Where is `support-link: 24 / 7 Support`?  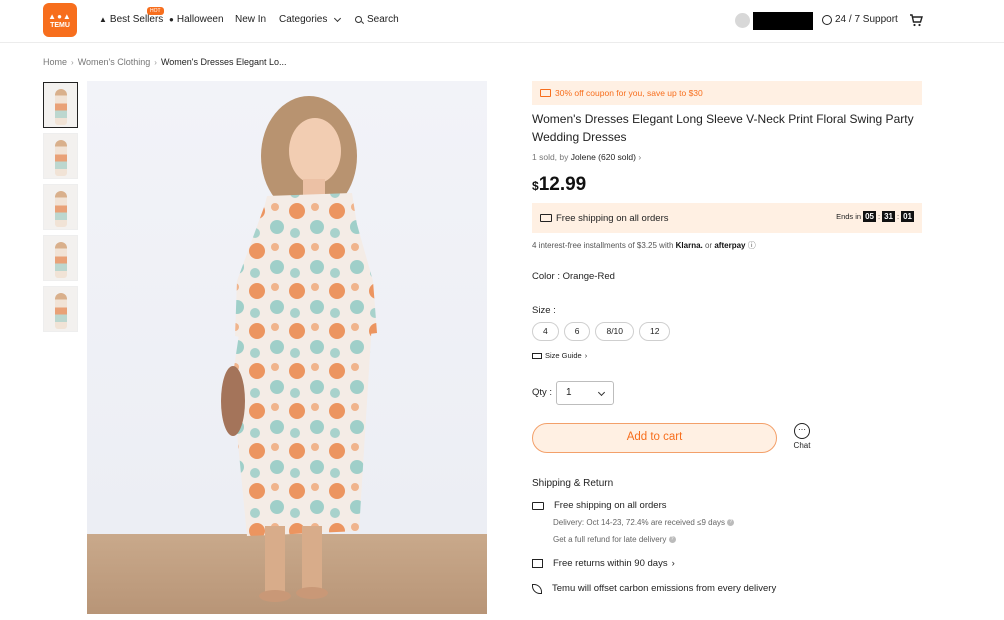
support-link: 24 / 7 Support is located at coordinates (860, 19).